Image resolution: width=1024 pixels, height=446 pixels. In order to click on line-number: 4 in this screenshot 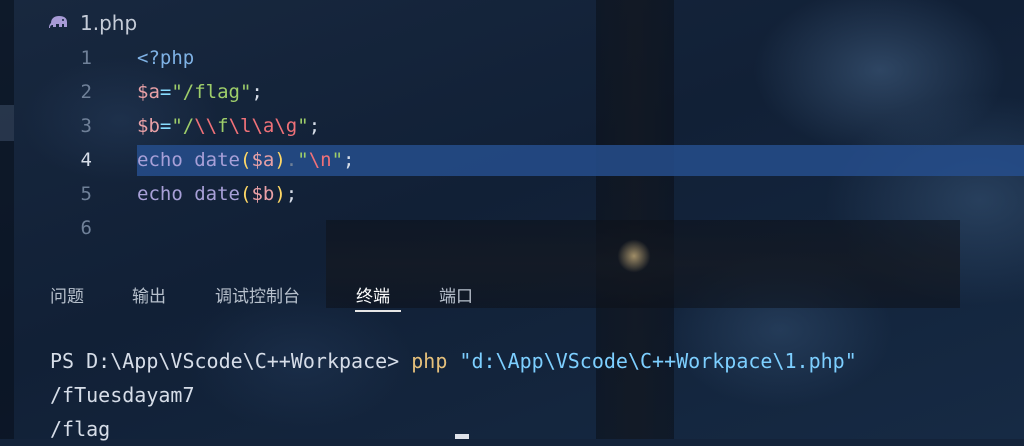, I will do `click(86, 160)`.